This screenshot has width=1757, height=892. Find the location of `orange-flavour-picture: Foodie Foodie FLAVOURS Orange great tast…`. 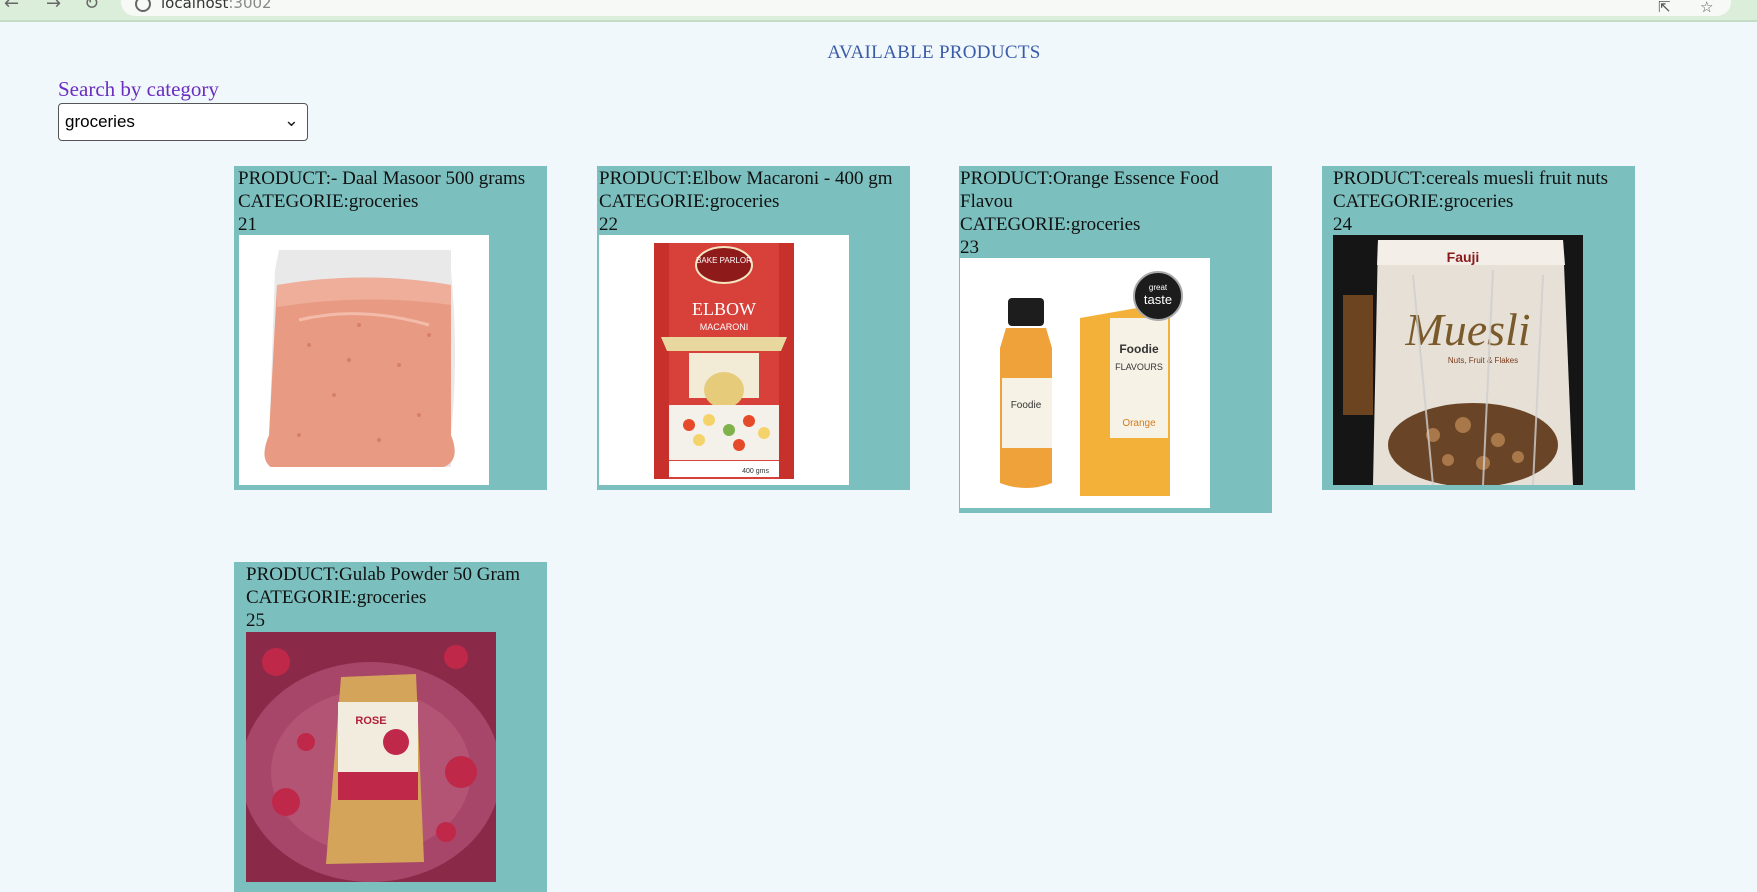

orange-flavour-picture: Foodie Foodie FLAVOURS Orange great tast… is located at coordinates (1085, 383).